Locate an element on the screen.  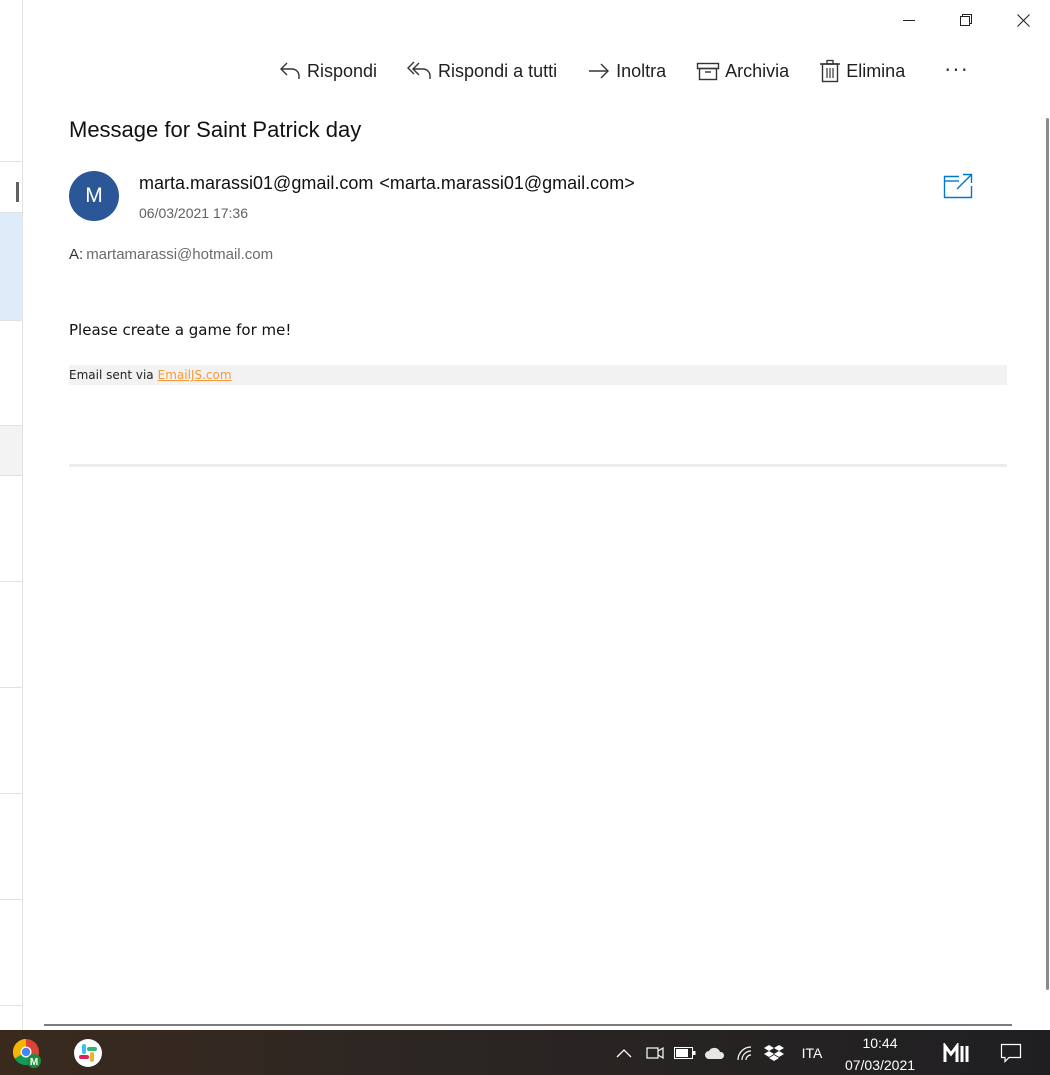
wifi-button is located at coordinates (746, 1052).